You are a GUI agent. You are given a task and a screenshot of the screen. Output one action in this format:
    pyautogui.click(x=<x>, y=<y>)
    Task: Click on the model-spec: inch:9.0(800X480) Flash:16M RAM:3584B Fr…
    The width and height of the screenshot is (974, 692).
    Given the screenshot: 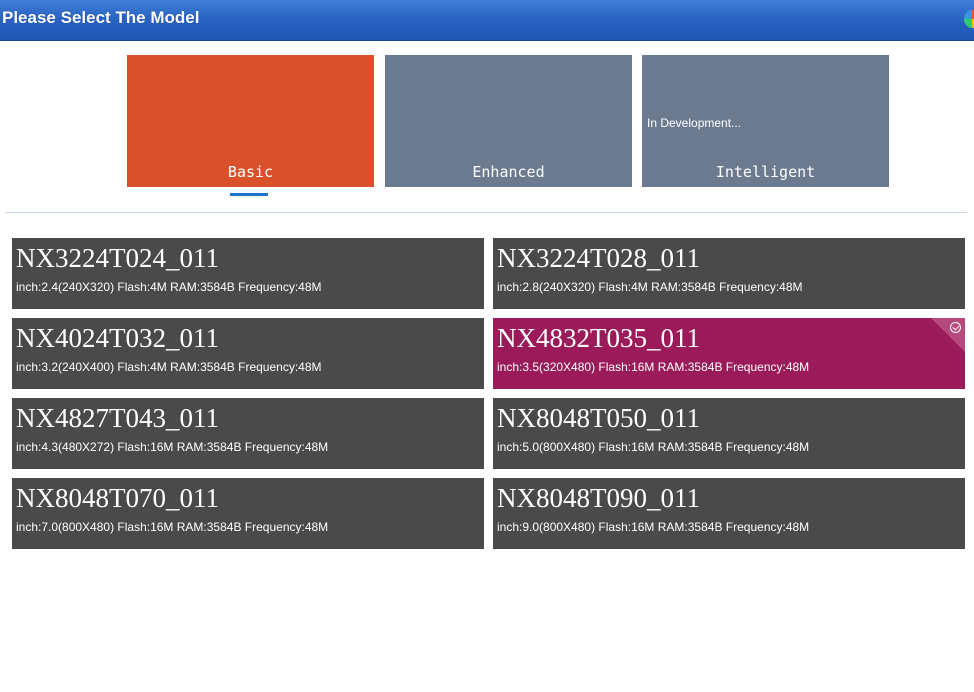 What is the action you would take?
    pyautogui.click(x=653, y=527)
    